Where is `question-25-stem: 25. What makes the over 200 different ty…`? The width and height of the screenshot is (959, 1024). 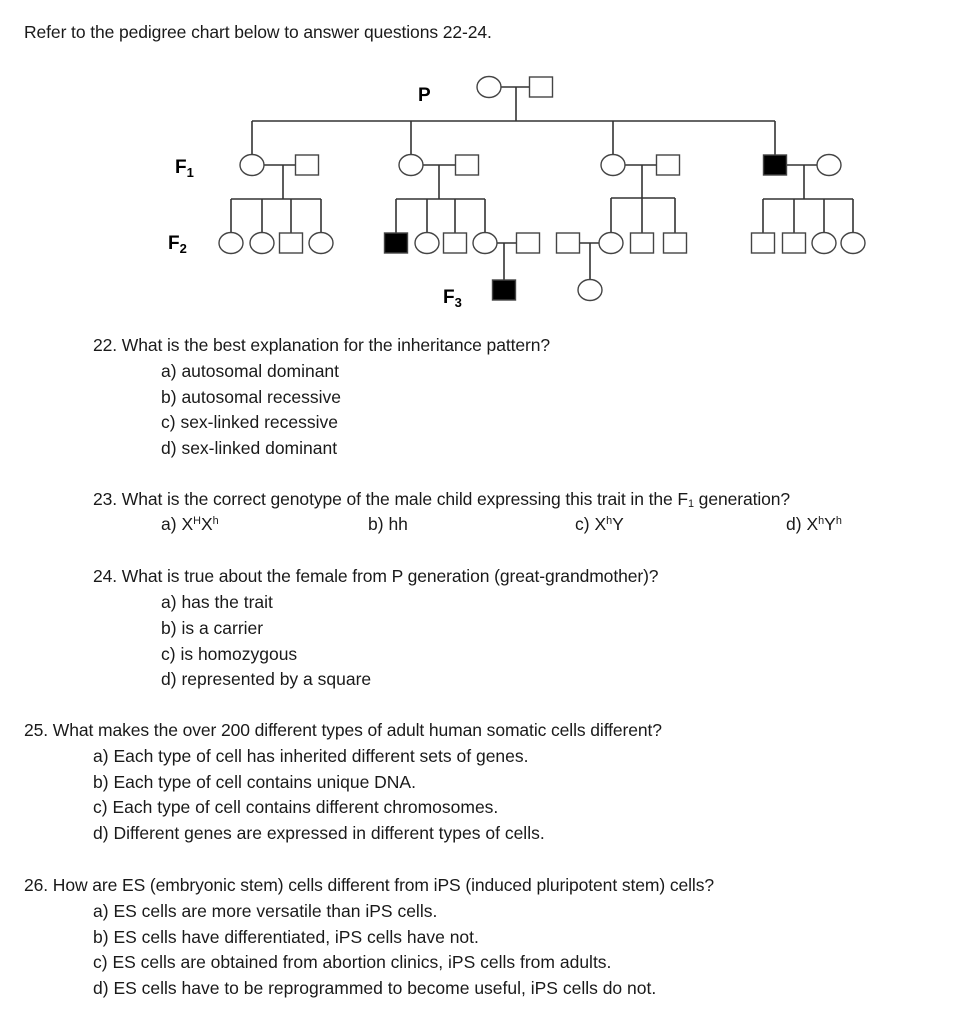
question-25-stem: 25. What makes the over 200 different ty… is located at coordinates (343, 730).